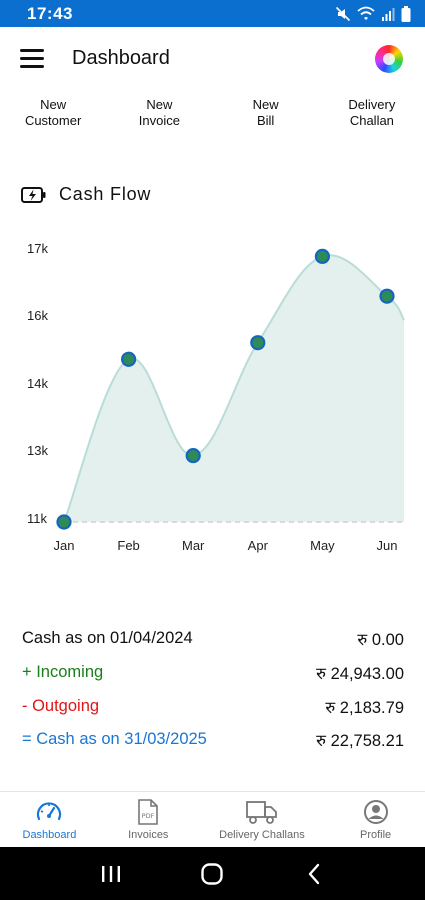 The width and height of the screenshot is (425, 900). Describe the element at coordinates (148, 816) in the screenshot. I see `svg-text: PDF` at that location.